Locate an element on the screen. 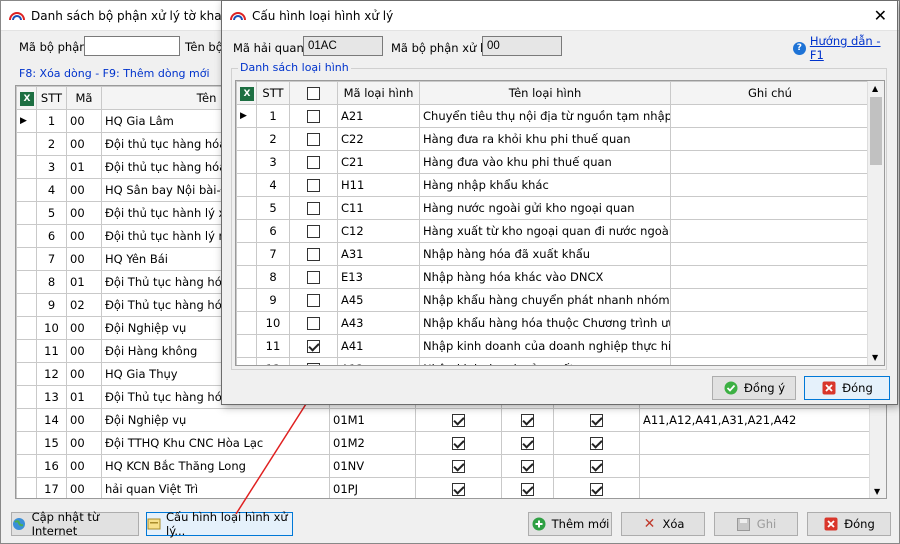 Image resolution: width=900 pixels, height=544 pixels. cell-stt: 4 is located at coordinates (273, 185).